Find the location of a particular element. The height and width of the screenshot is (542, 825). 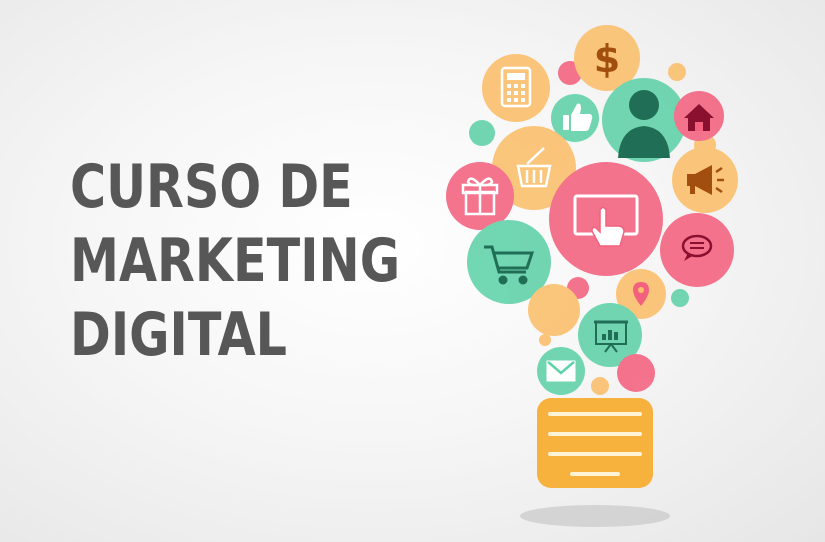

envelope-icon is located at coordinates (561, 371).